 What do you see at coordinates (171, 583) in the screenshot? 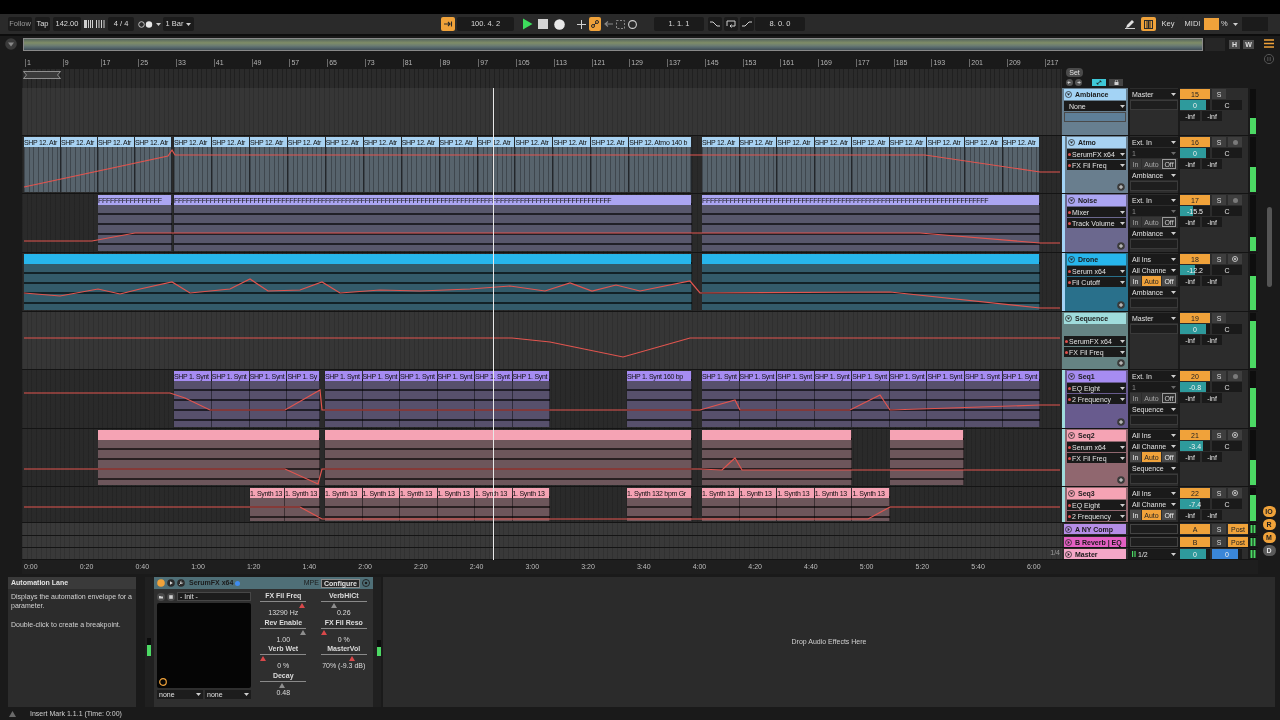
I see `play-circle-icon` at bounding box center [171, 583].